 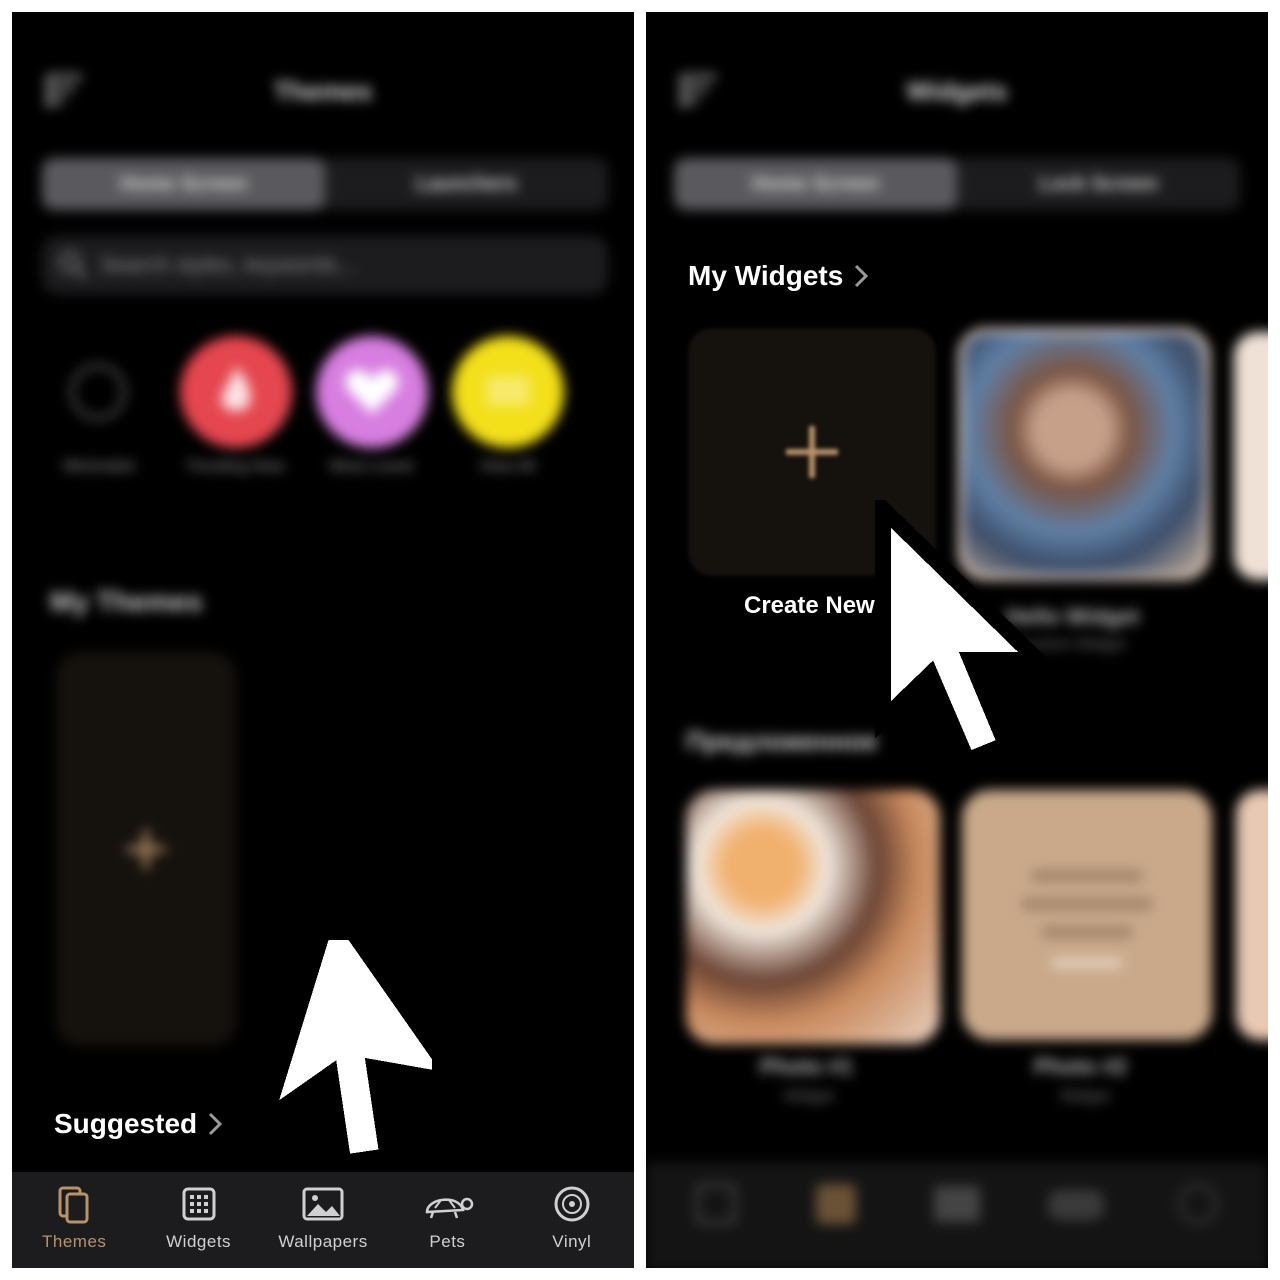 I want to click on suggested-item-name: Photo #2, so click(x=1080, y=1066).